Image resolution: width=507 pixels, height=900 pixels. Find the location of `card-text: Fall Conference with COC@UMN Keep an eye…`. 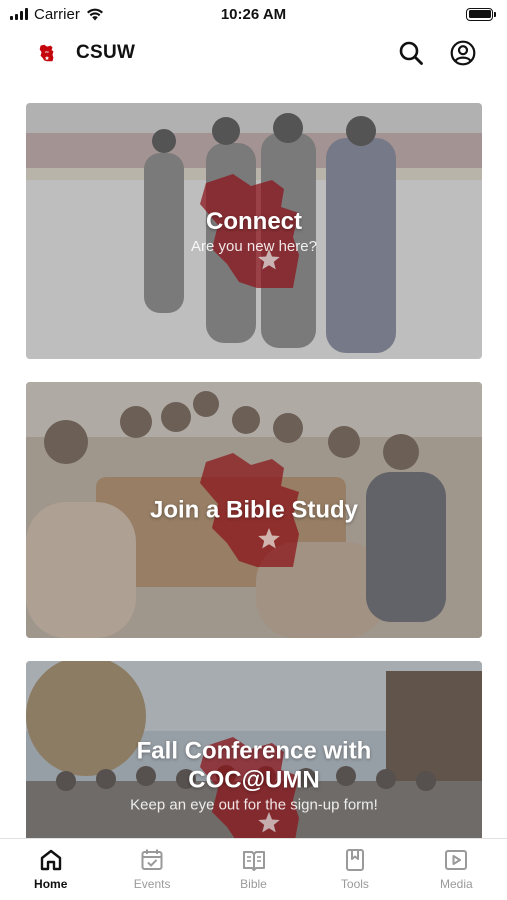

card-text: Fall Conference with COC@UMN Keep an eye… is located at coordinates (254, 775).